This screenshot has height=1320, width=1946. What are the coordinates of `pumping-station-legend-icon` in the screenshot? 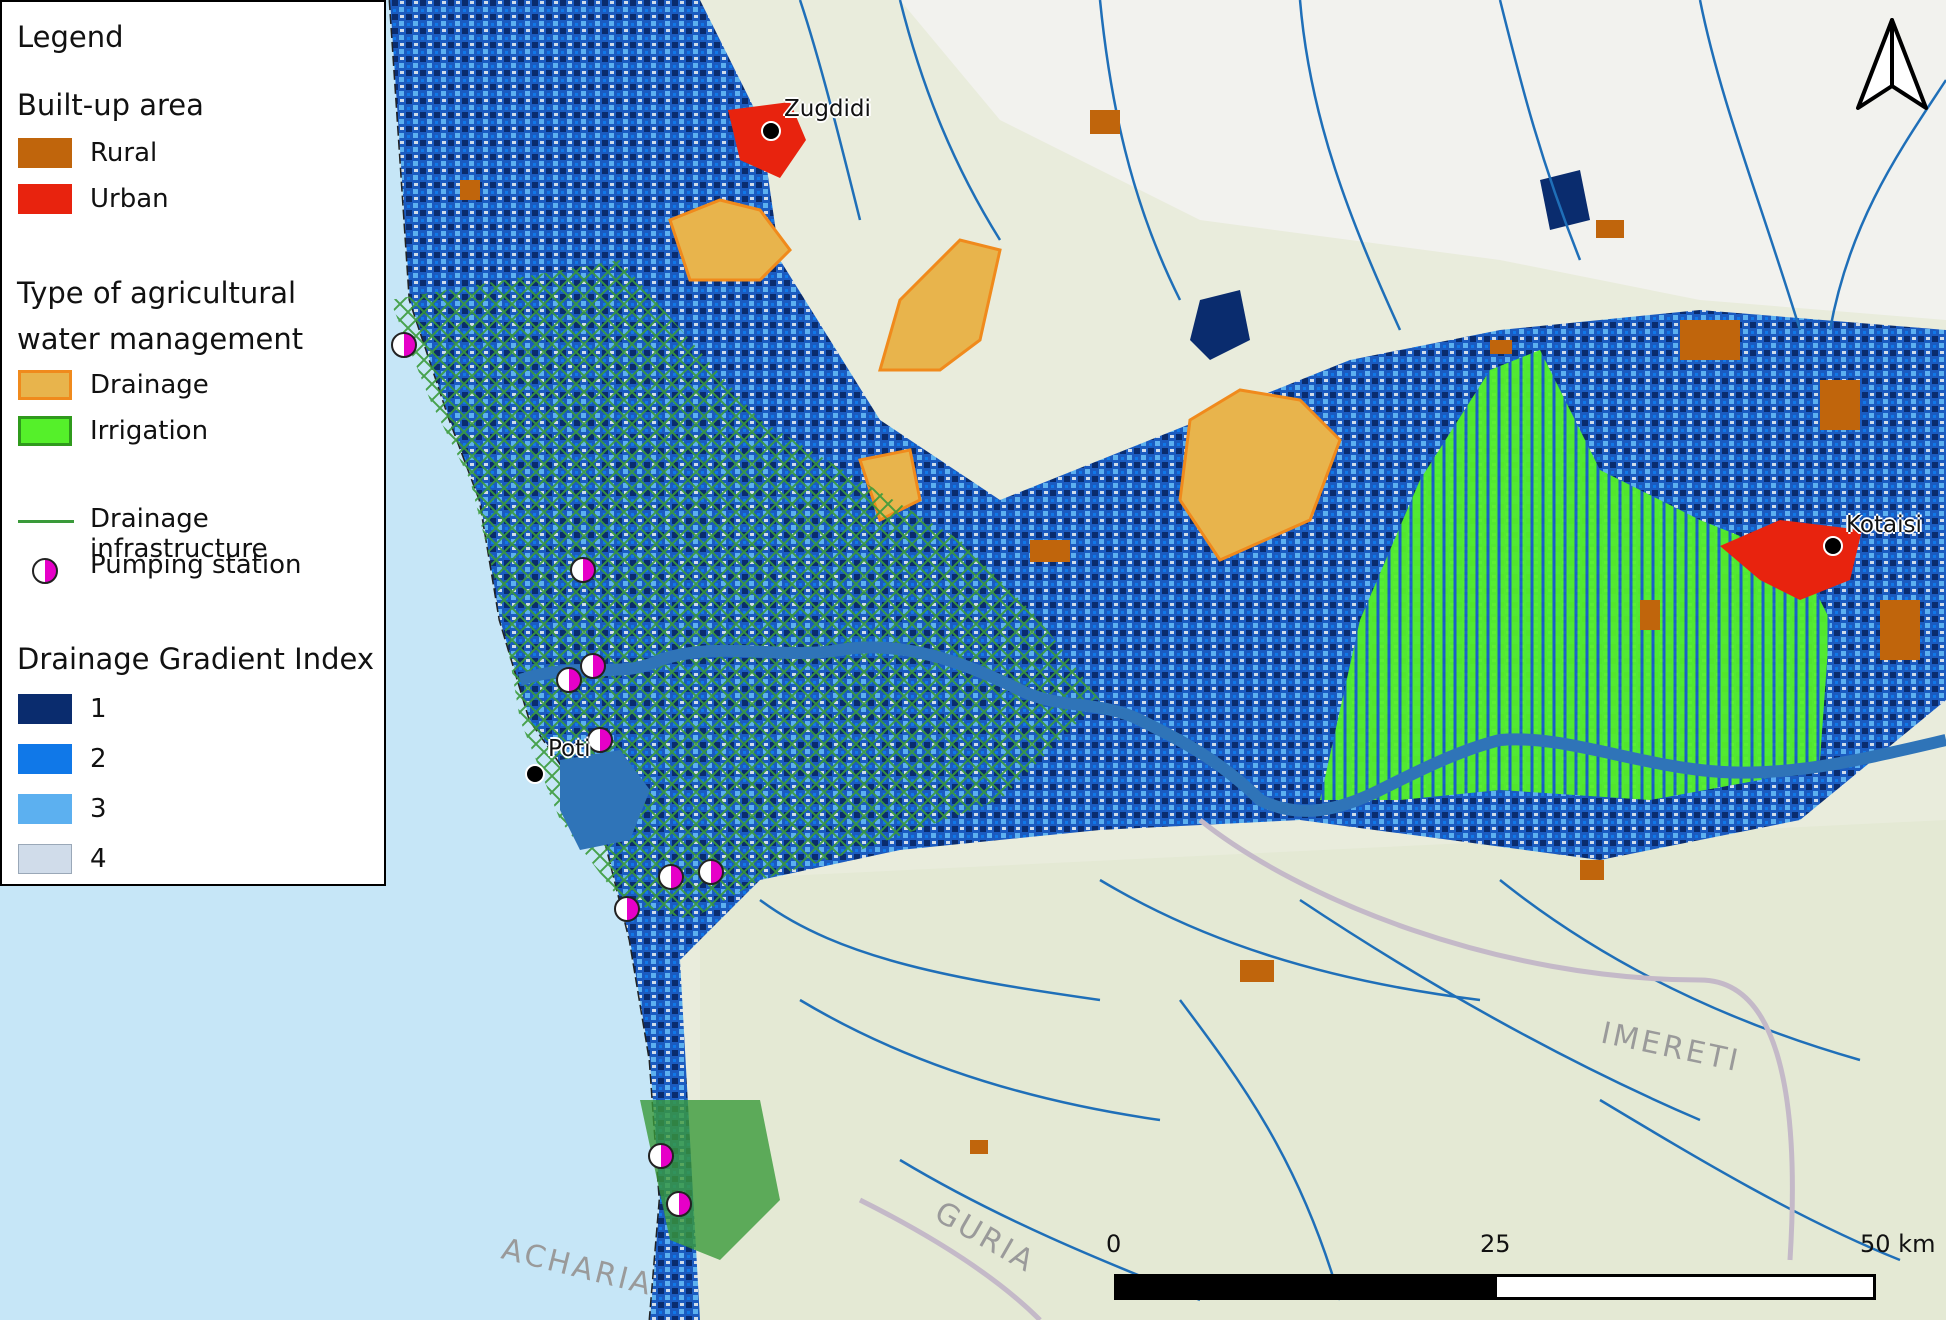 It's located at (45, 571).